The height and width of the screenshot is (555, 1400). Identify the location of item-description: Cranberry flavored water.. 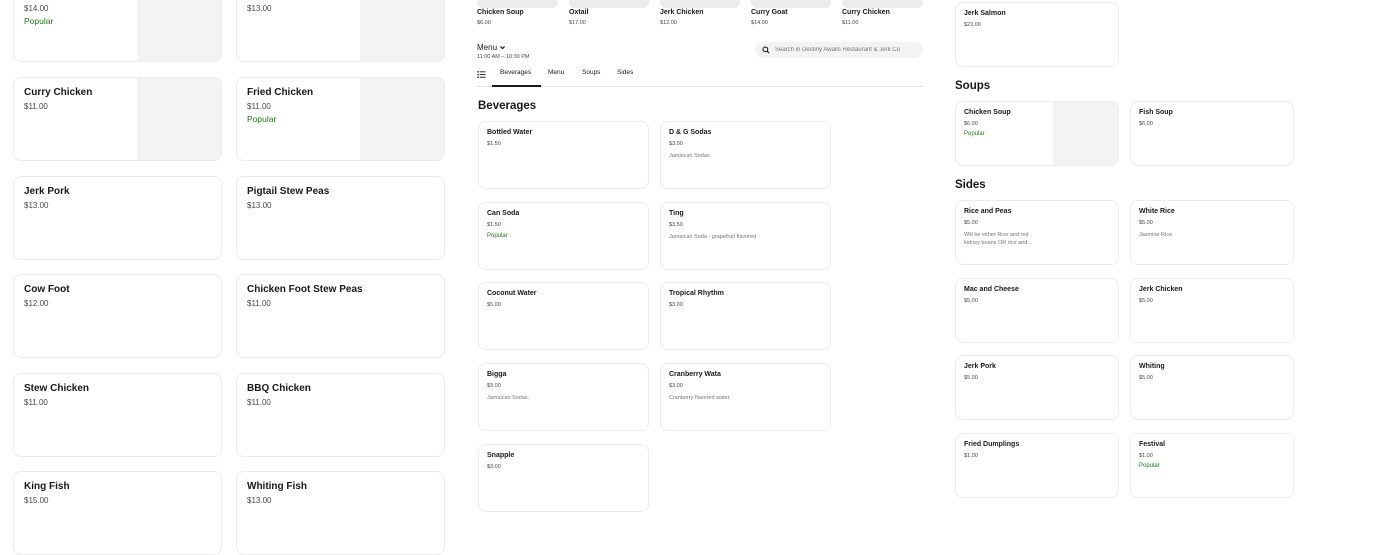
(700, 398).